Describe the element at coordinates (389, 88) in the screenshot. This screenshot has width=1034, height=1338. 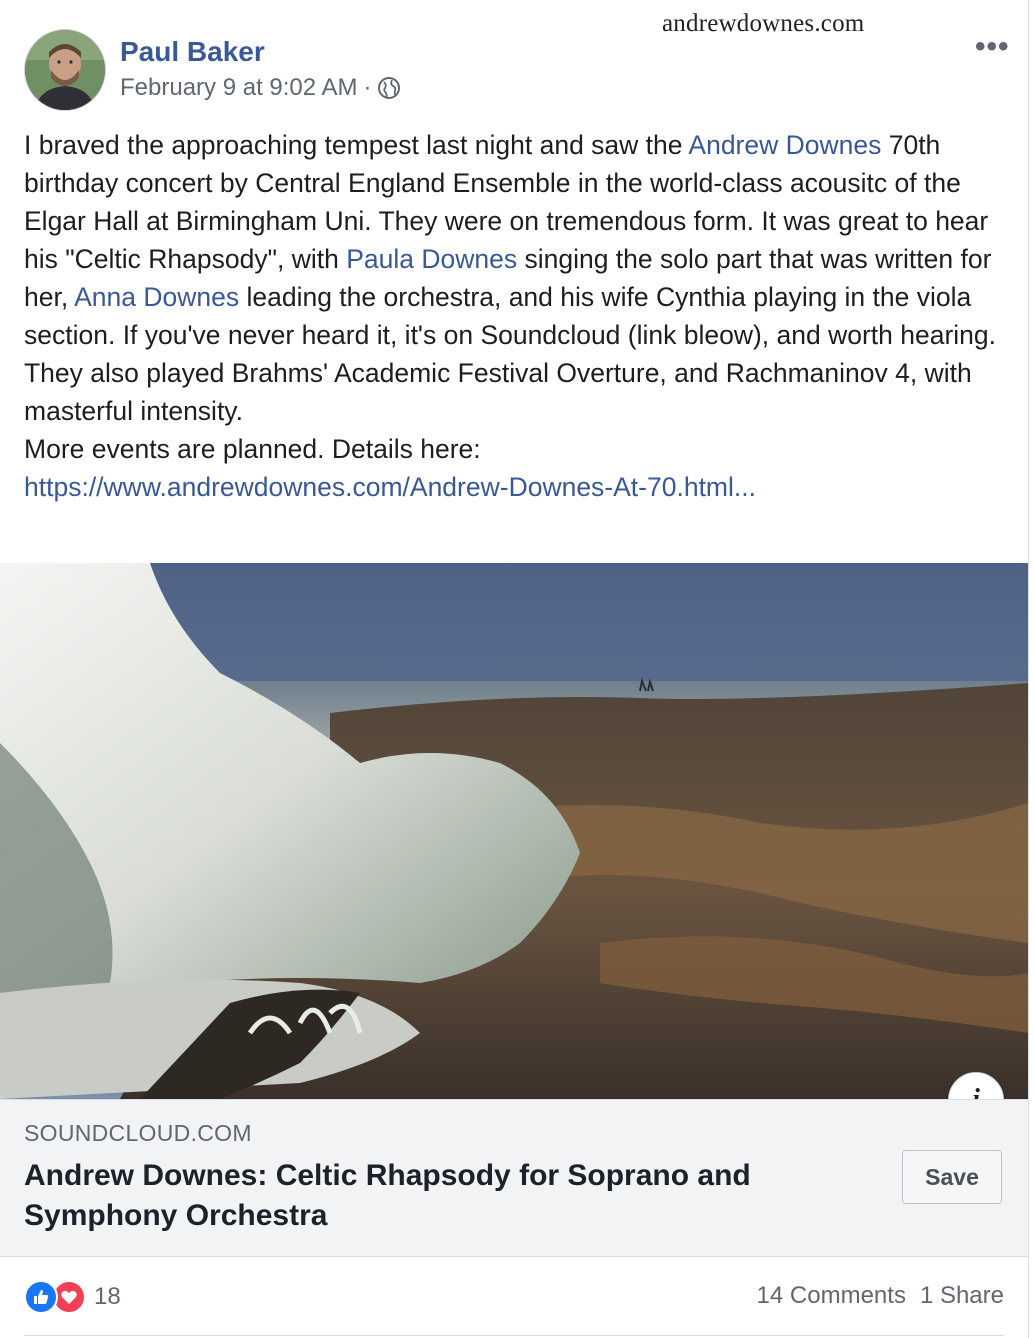
I see `globe-icon` at that location.